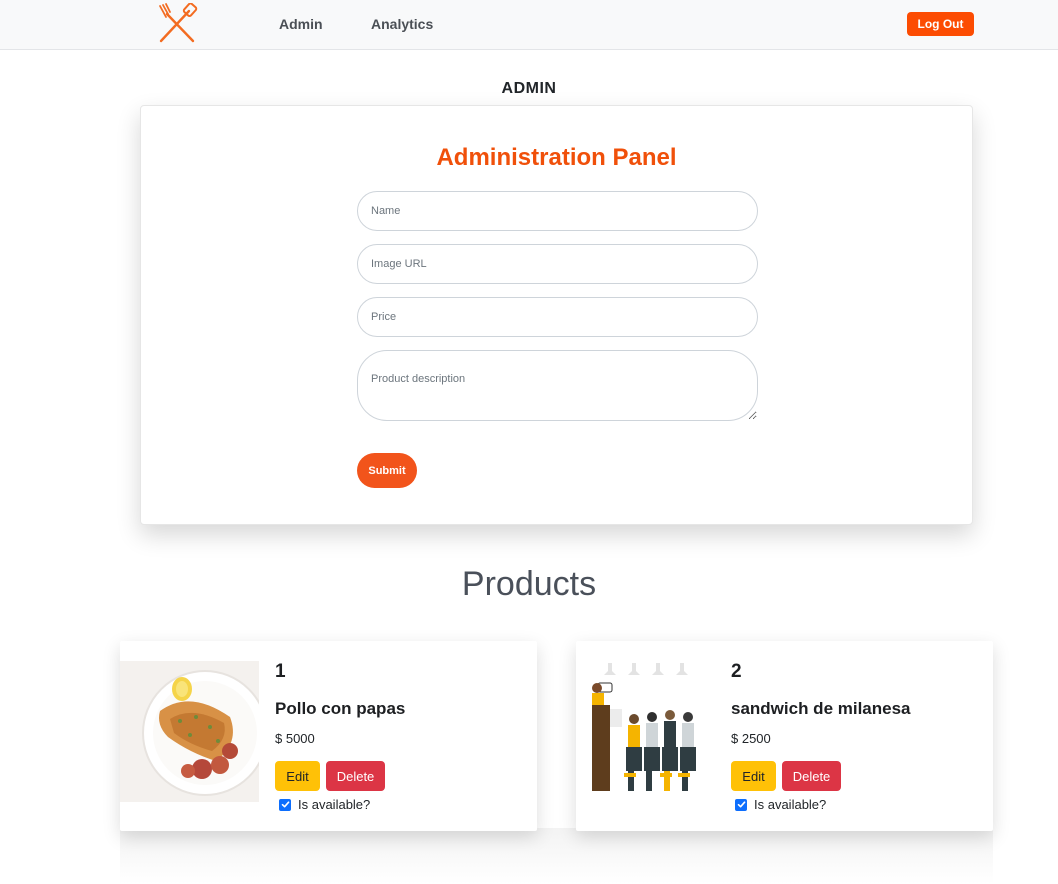  I want to click on panel-title: Administration Panel, so click(556, 157).